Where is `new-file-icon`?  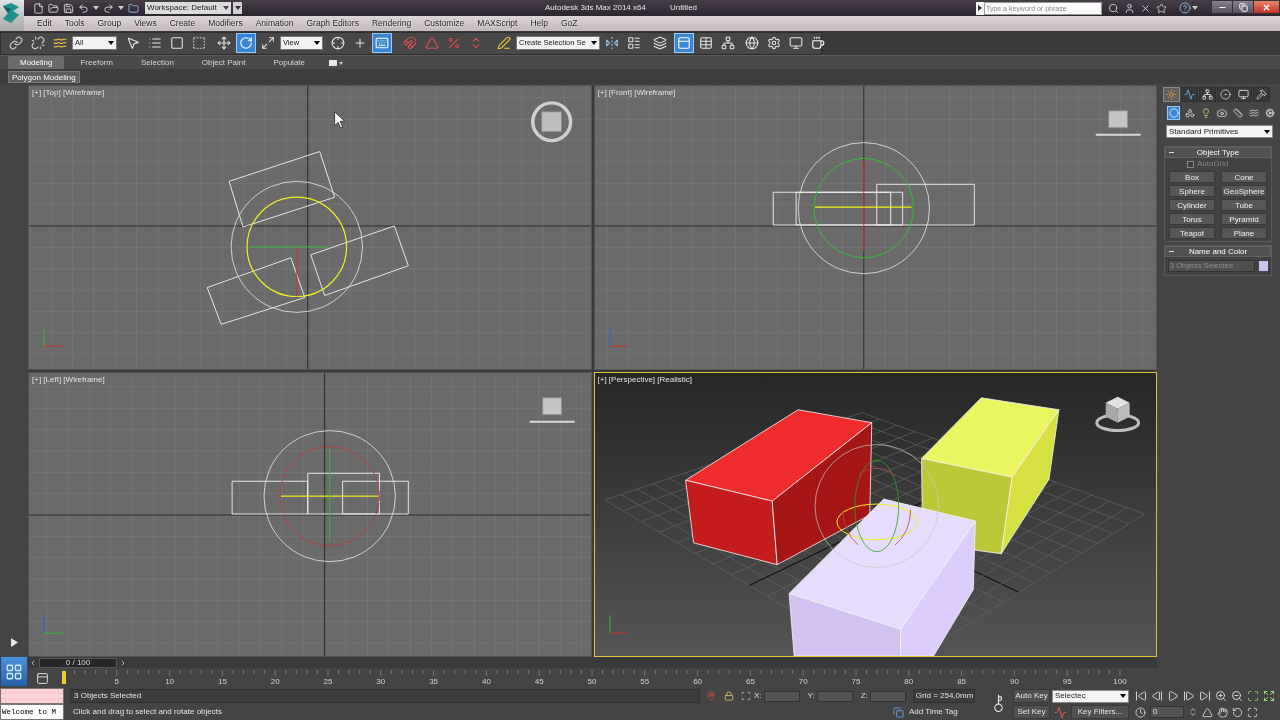 new-file-icon is located at coordinates (38, 8).